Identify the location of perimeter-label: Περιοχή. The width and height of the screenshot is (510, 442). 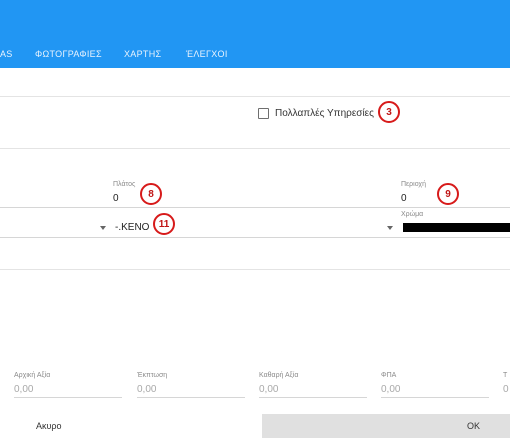
(413, 184).